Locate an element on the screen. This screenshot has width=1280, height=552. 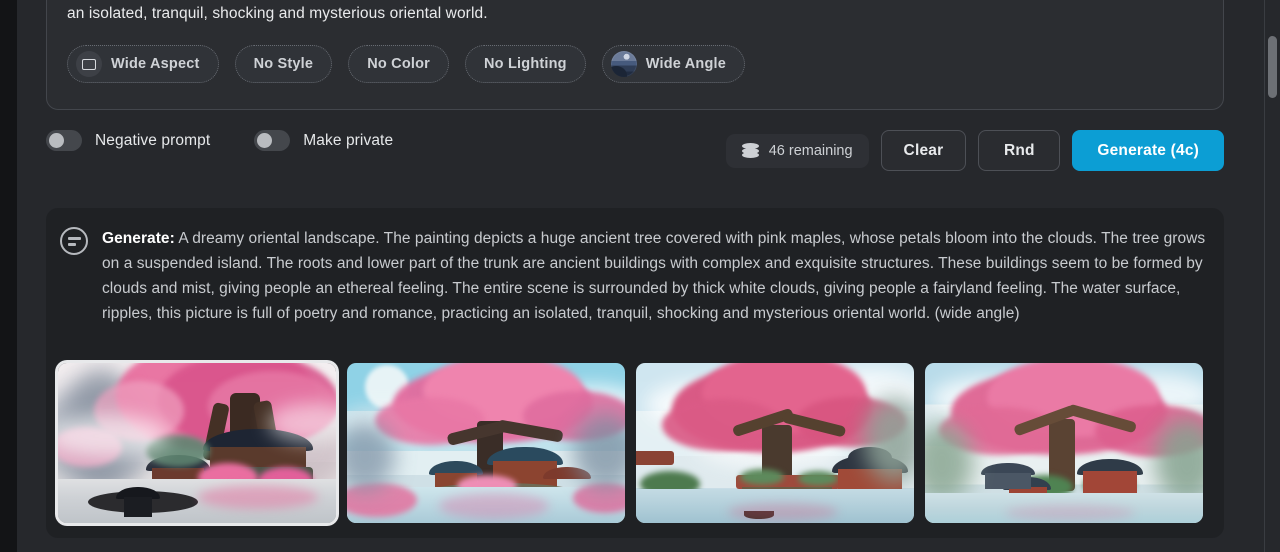
chip-wide-angle: Wide Angle is located at coordinates (673, 64).